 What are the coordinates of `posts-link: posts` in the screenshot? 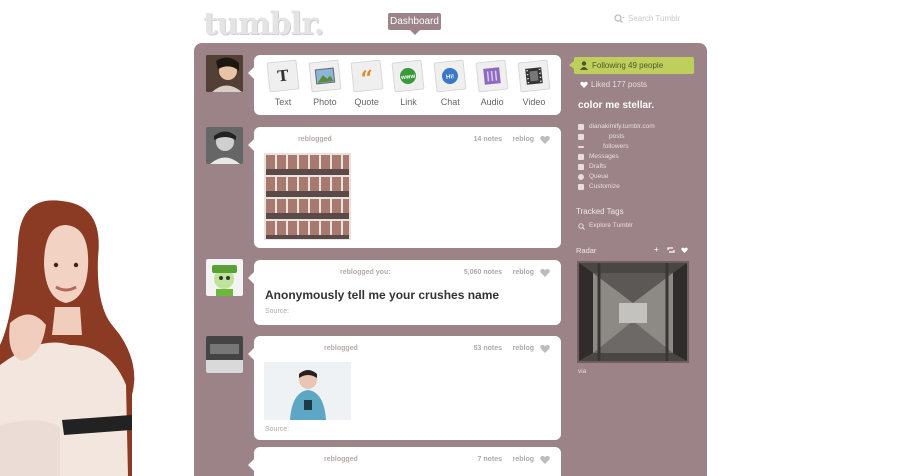 It's located at (617, 136).